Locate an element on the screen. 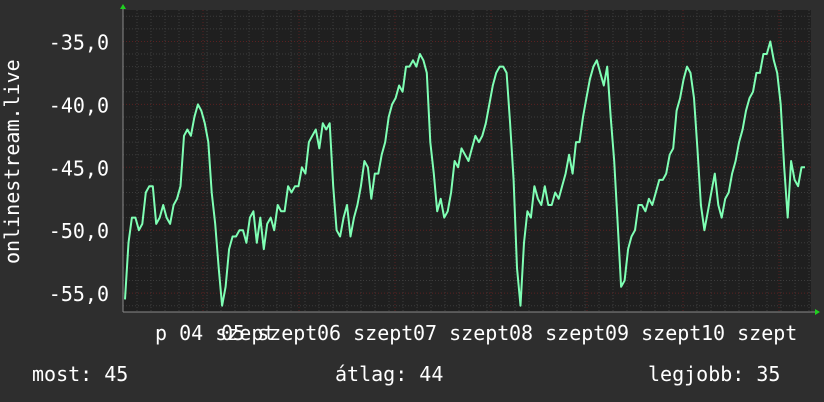 Image resolution: width=824 pixels, height=402 pixels. current-value: most: 45 is located at coordinates (80, 374).